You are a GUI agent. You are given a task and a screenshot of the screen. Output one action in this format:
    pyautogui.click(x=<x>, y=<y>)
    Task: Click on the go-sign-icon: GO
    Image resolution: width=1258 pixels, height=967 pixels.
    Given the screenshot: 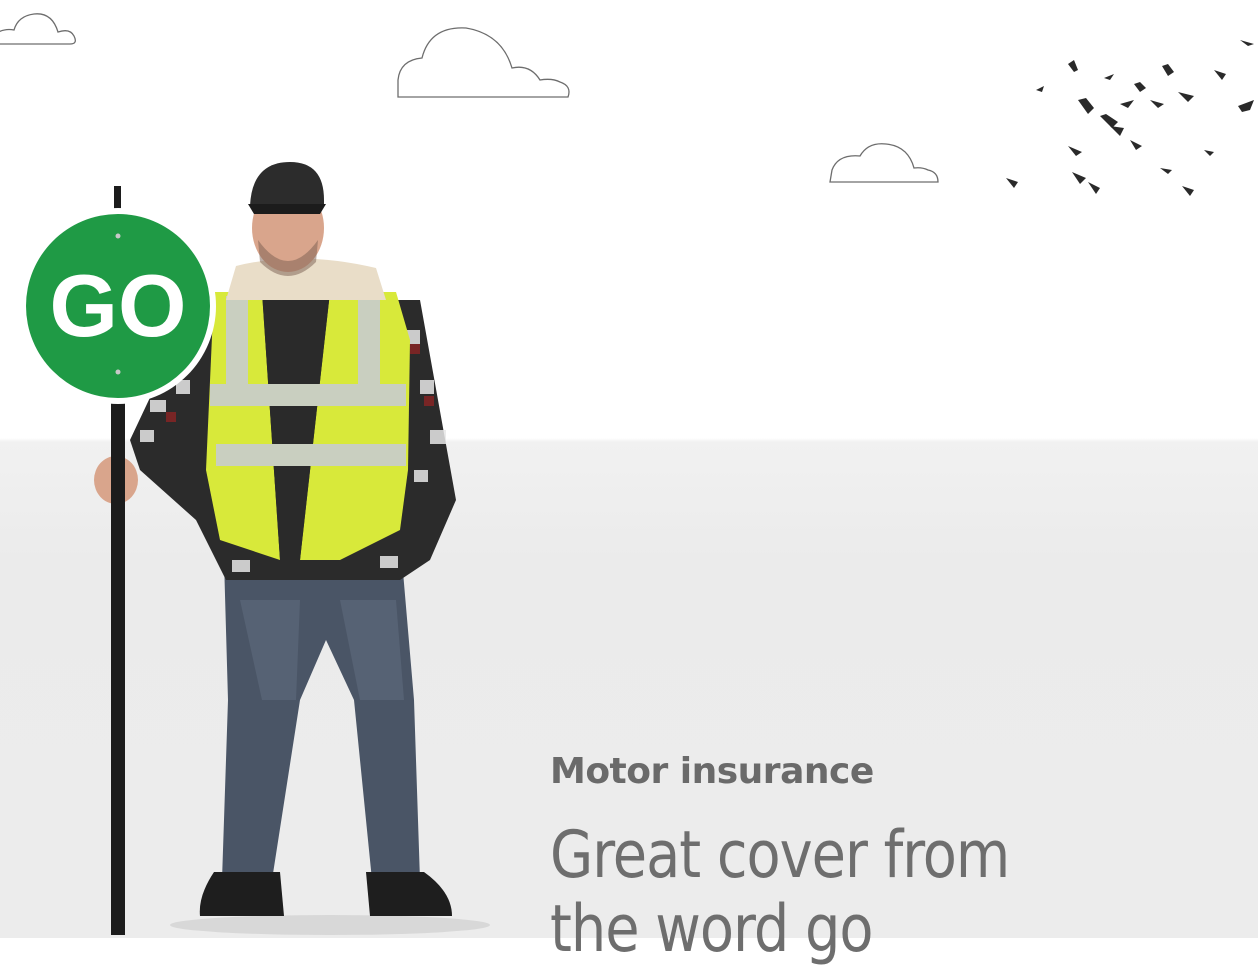 What is the action you would take?
    pyautogui.click(x=118, y=560)
    